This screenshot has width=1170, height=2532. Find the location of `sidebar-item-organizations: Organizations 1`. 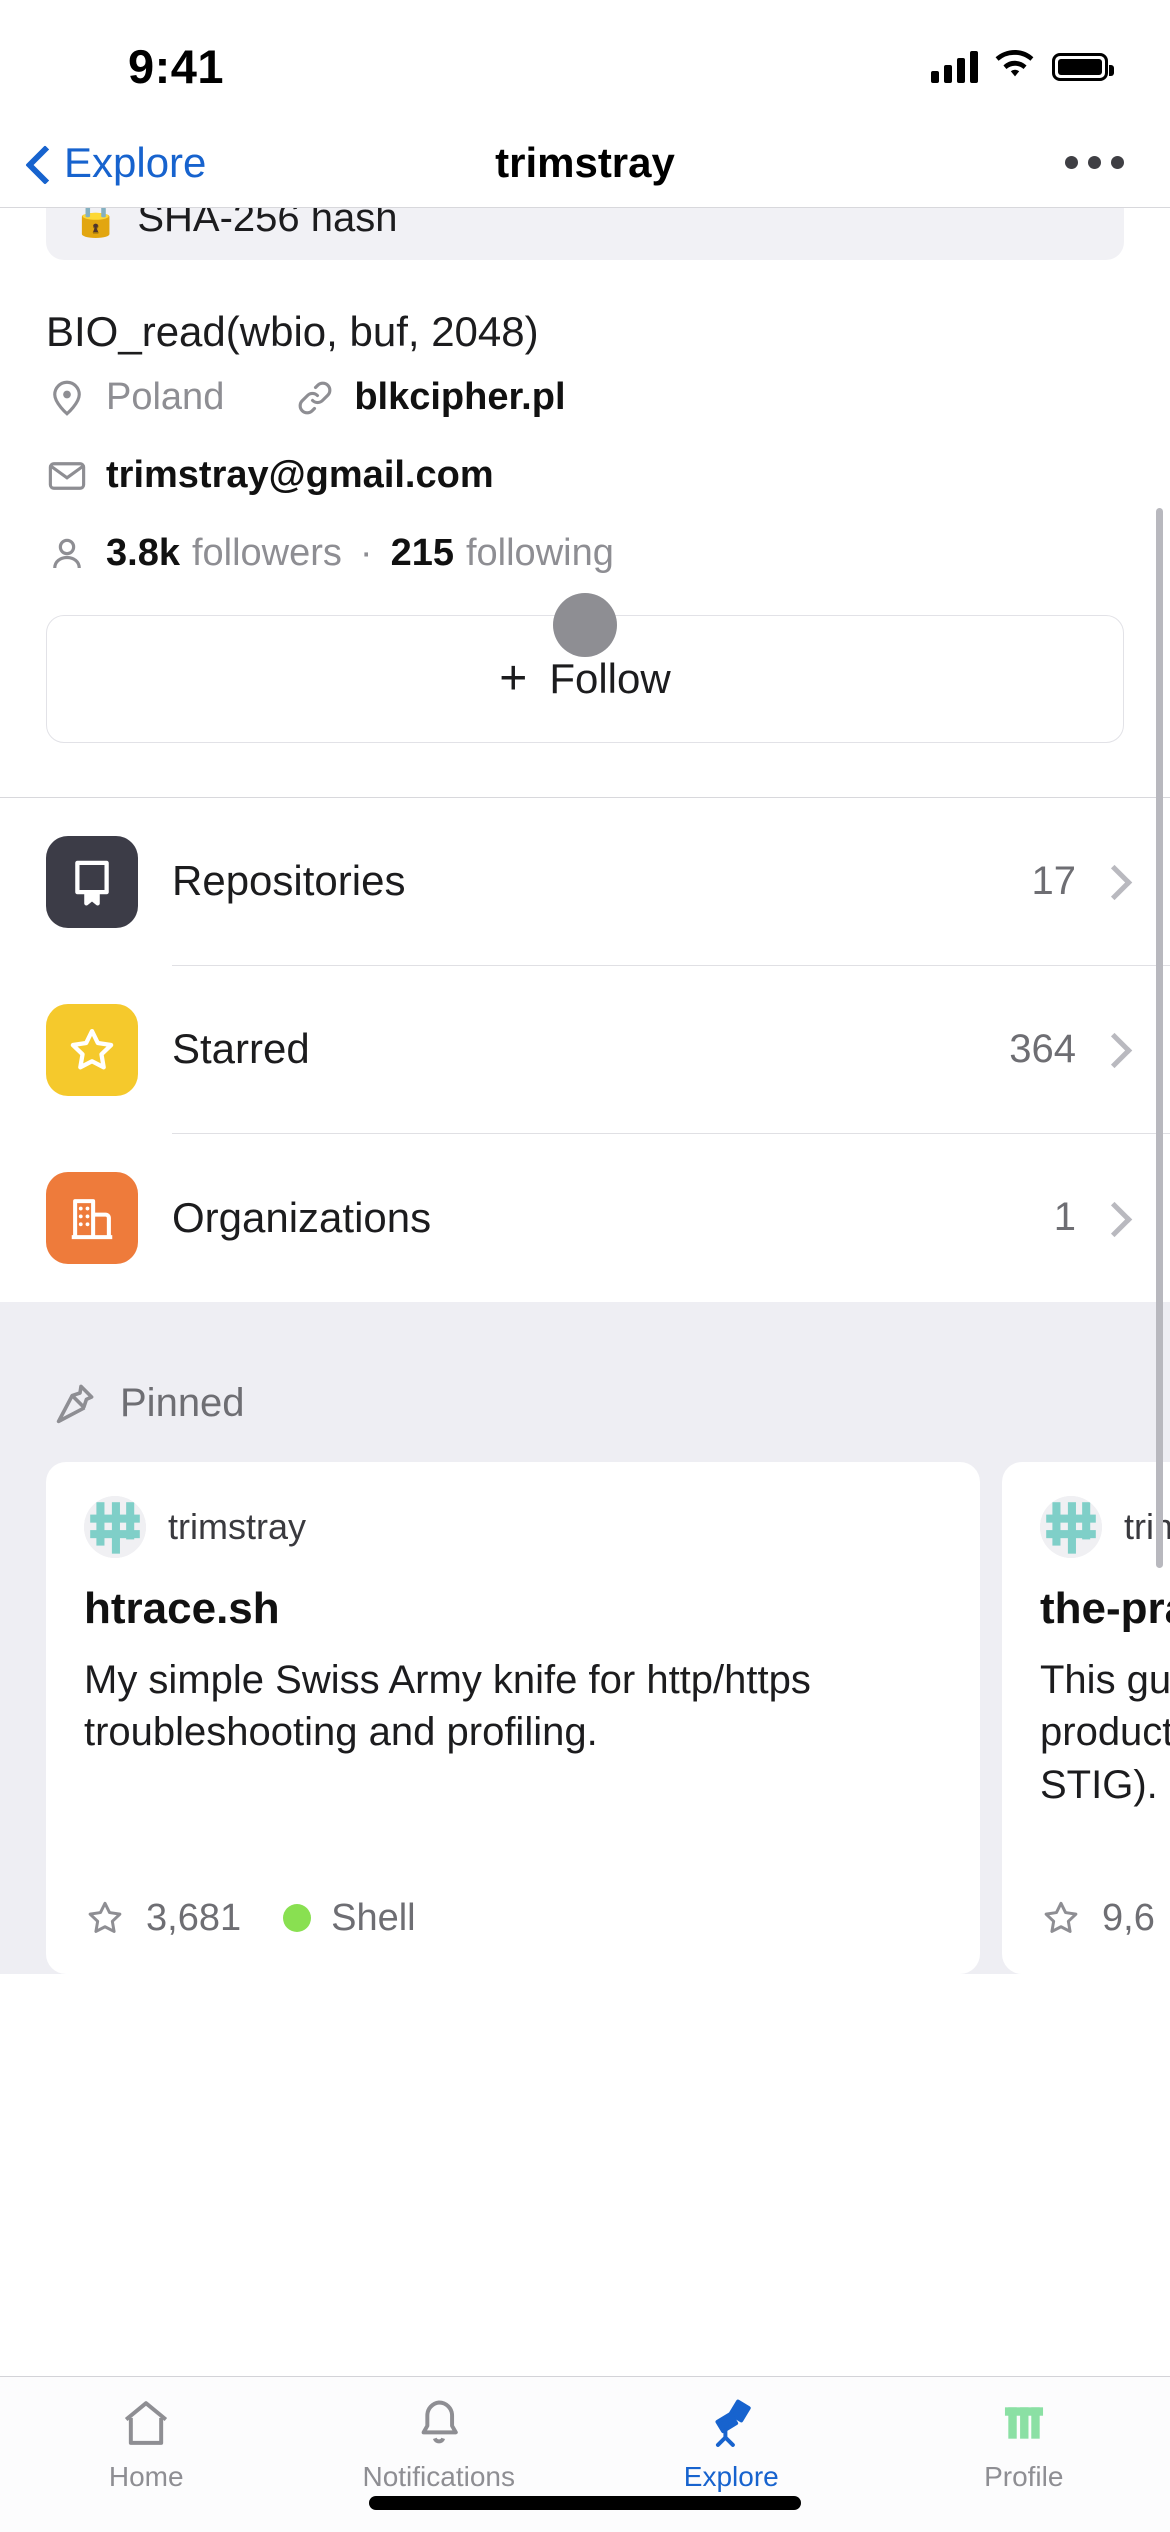

sidebar-item-organizations: Organizations 1 is located at coordinates (585, 1217).